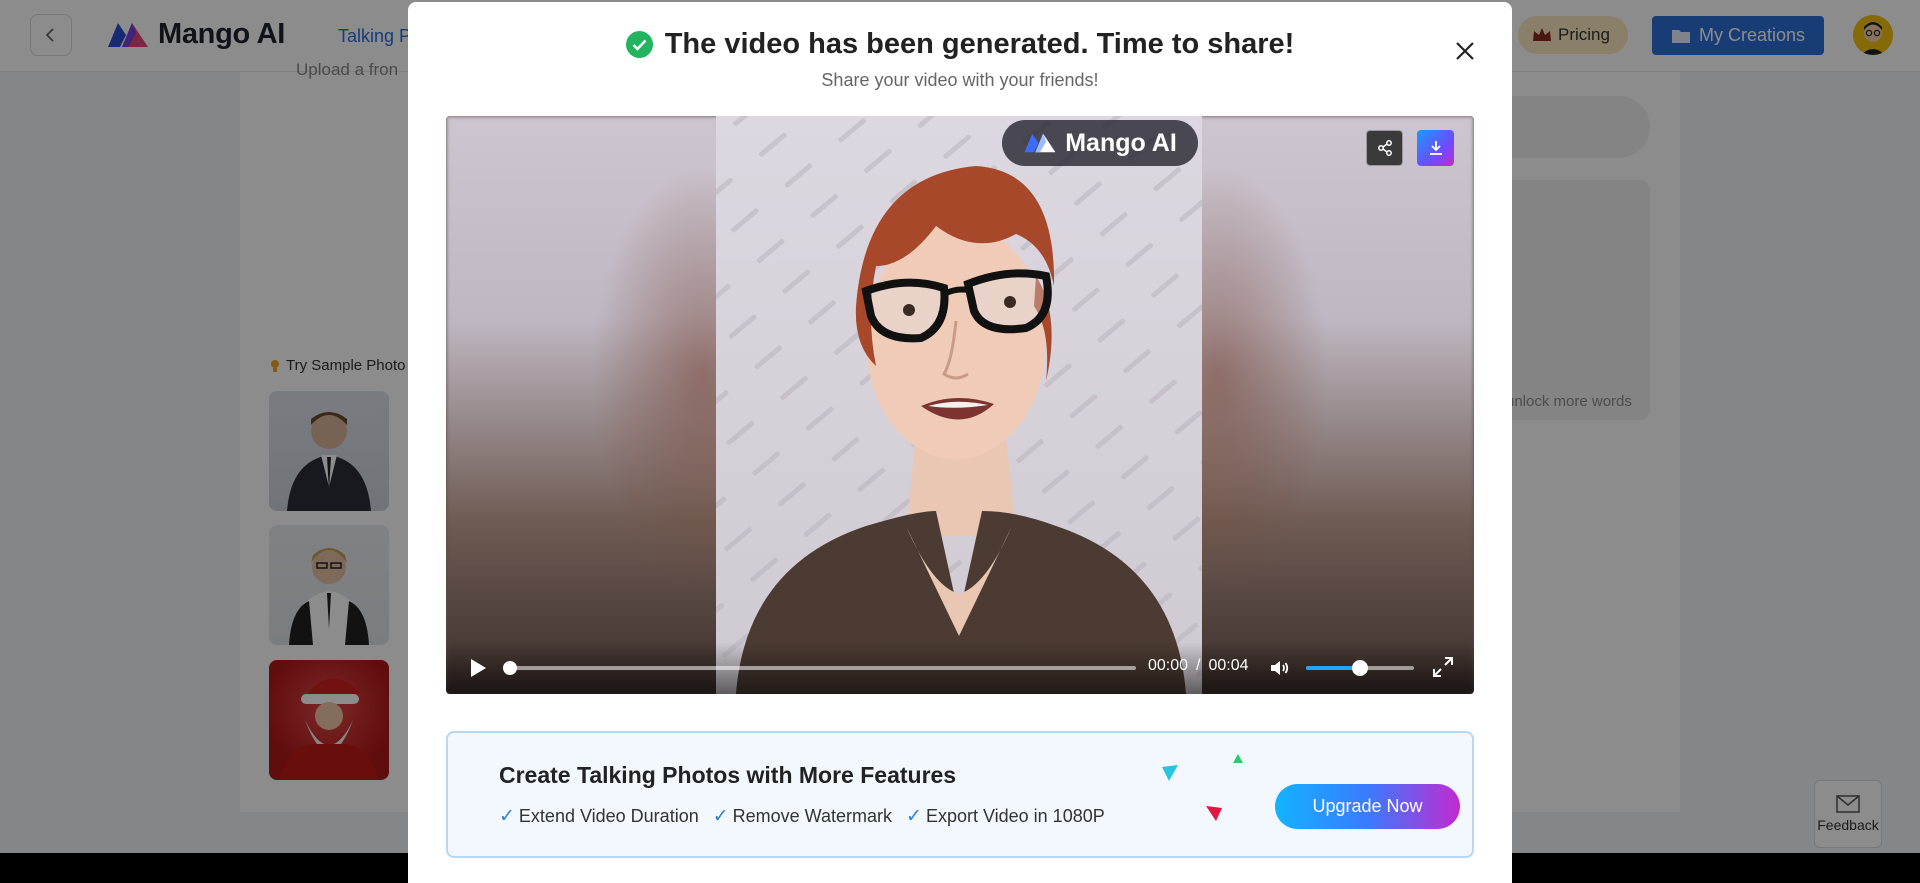 The image size is (1920, 883). What do you see at coordinates (1015, 816) in the screenshot?
I see `feature-label: Export Video in 1080P` at bounding box center [1015, 816].